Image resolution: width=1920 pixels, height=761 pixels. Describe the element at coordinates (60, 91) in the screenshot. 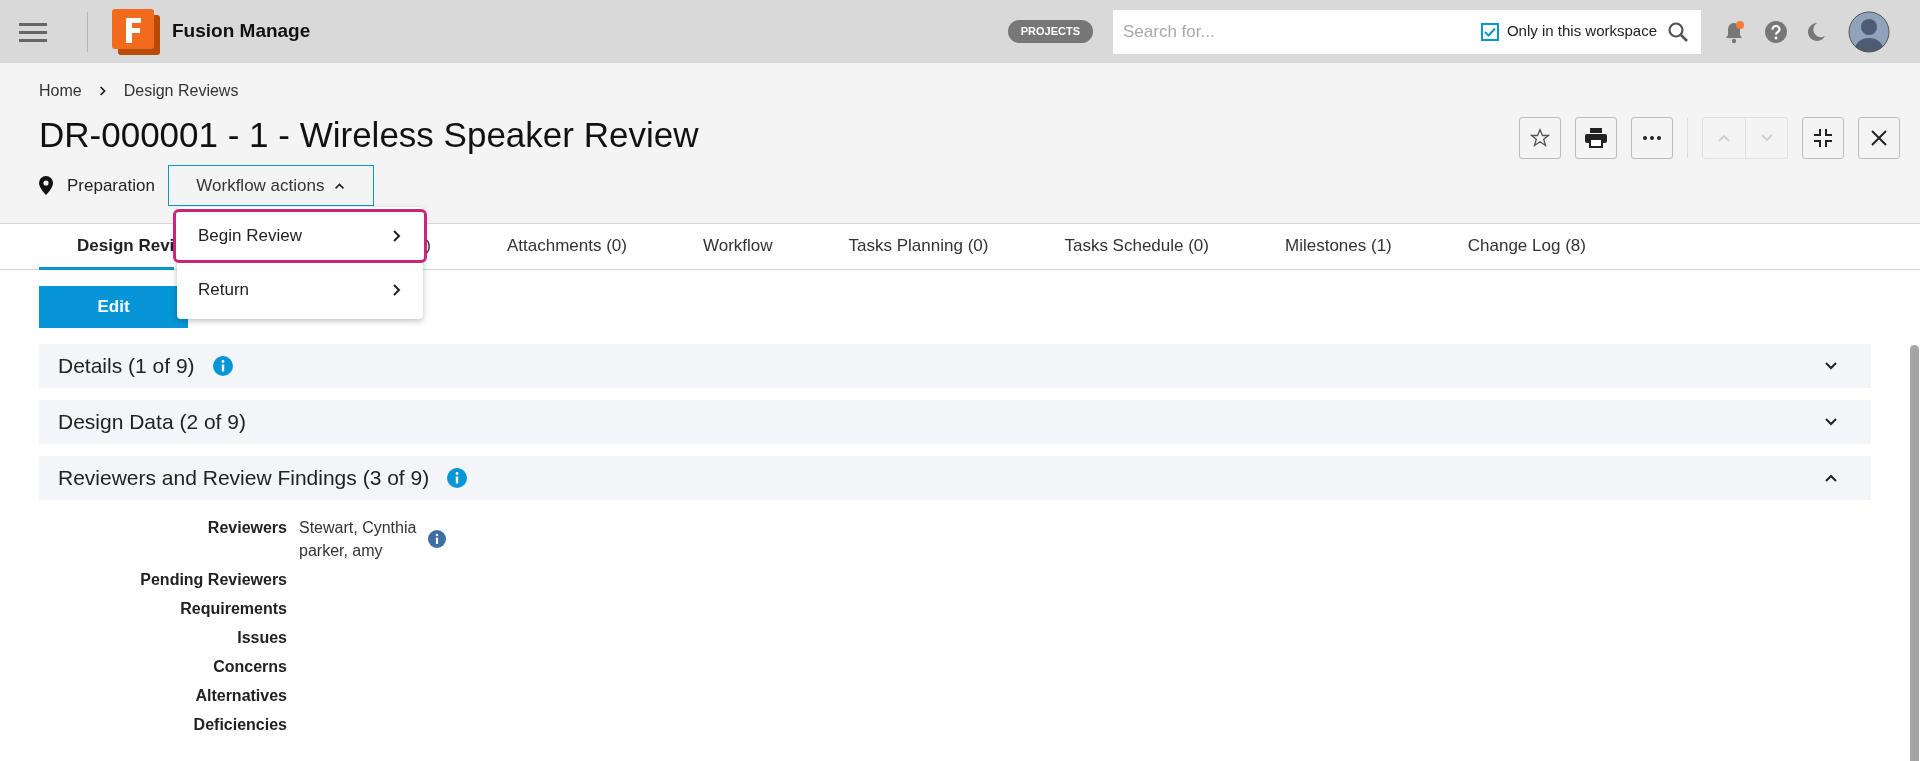

I see `breadcrumb-link: Home` at that location.